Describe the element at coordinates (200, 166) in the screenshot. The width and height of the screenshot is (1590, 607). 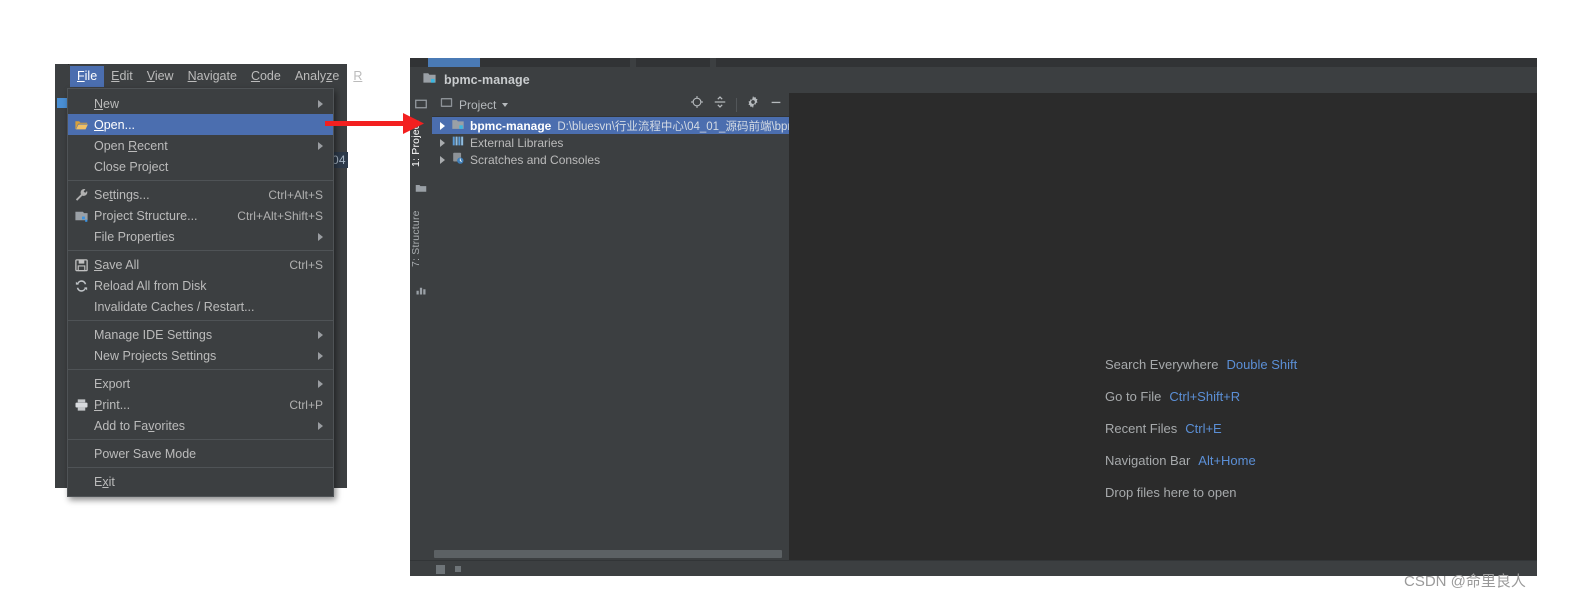
I see `menu-item-close-project: Close Project` at that location.